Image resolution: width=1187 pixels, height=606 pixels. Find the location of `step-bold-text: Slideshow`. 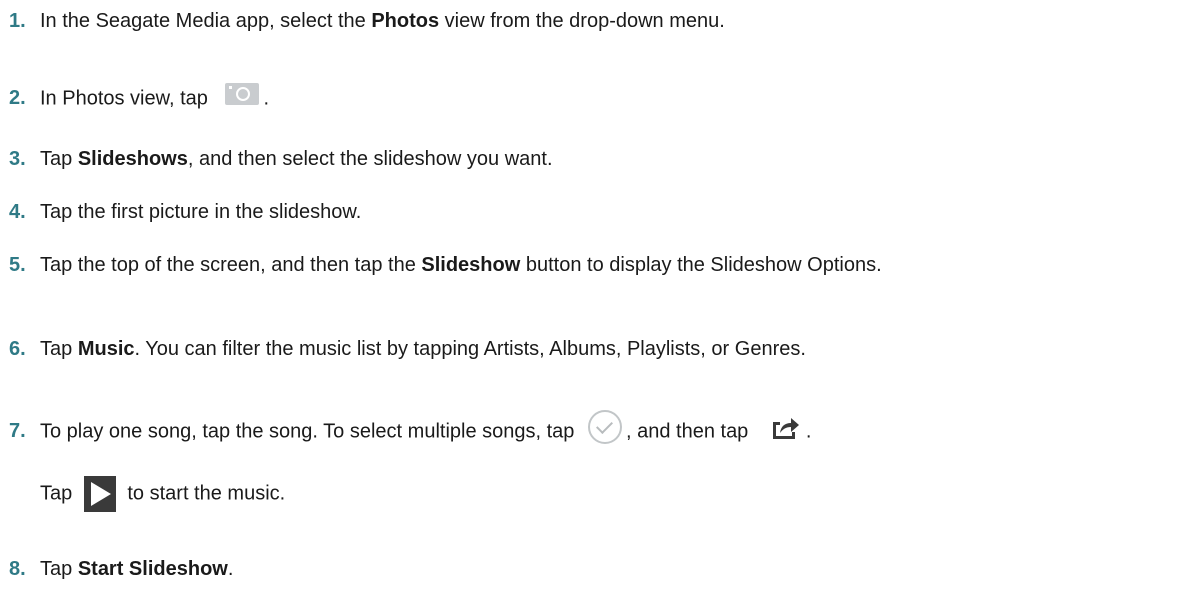

step-bold-text: Slideshow is located at coordinates (471, 265).